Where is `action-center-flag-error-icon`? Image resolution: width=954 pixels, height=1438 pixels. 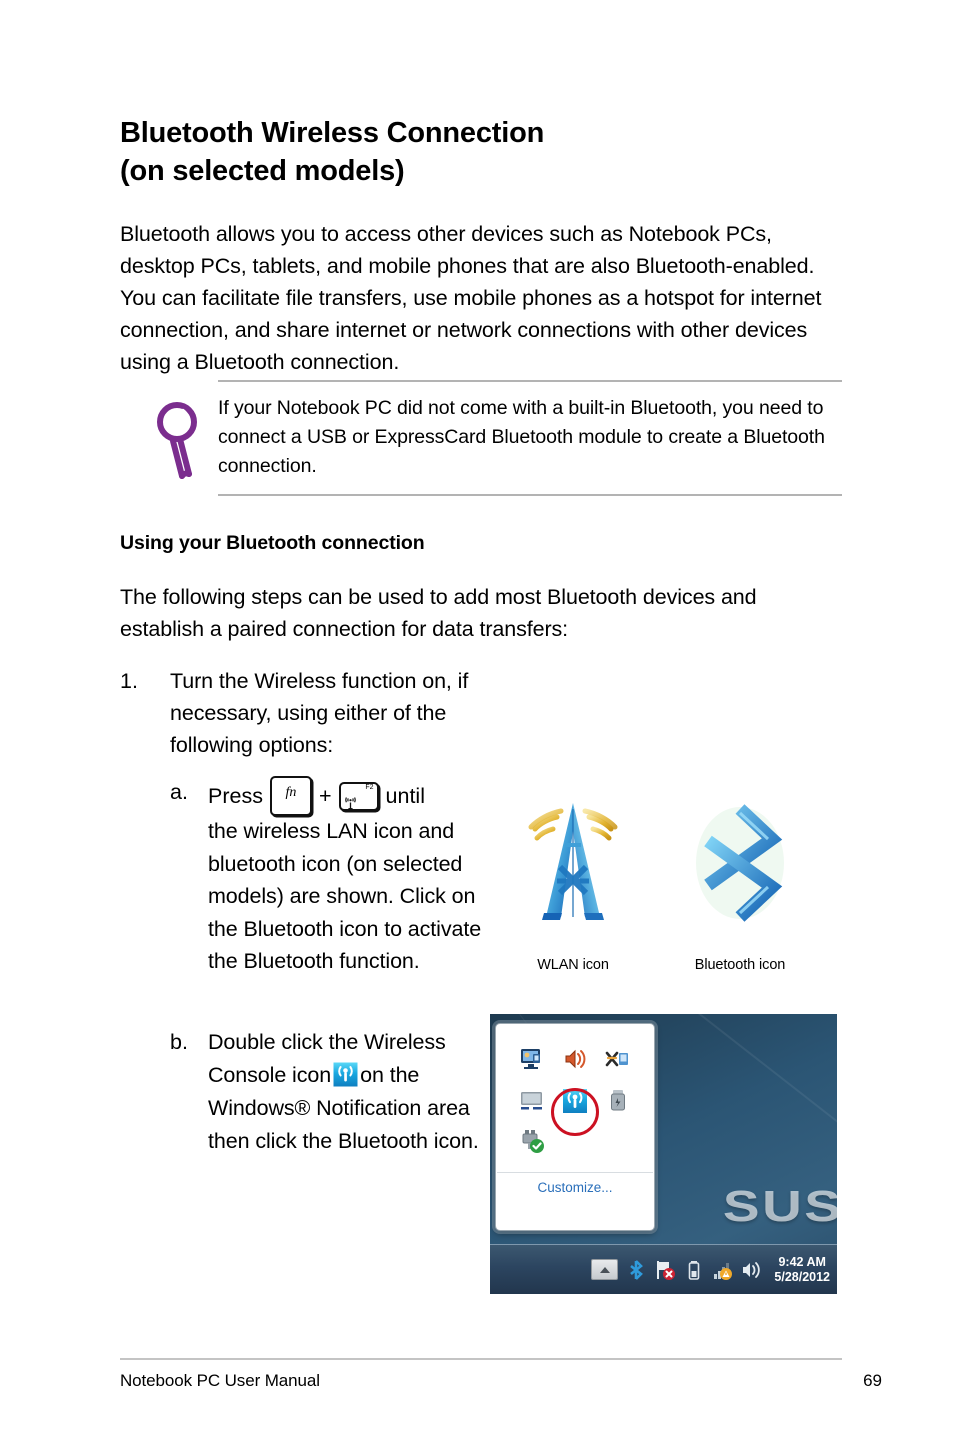 action-center-flag-error-icon is located at coordinates (665, 1270).